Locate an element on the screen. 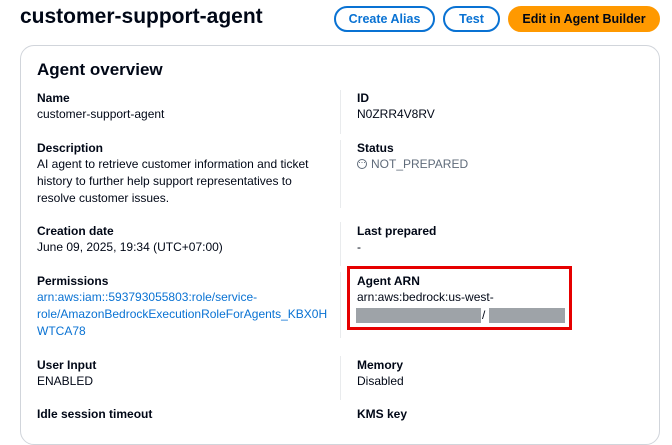  id-value: N0ZRR4V8RV is located at coordinates (396, 114).